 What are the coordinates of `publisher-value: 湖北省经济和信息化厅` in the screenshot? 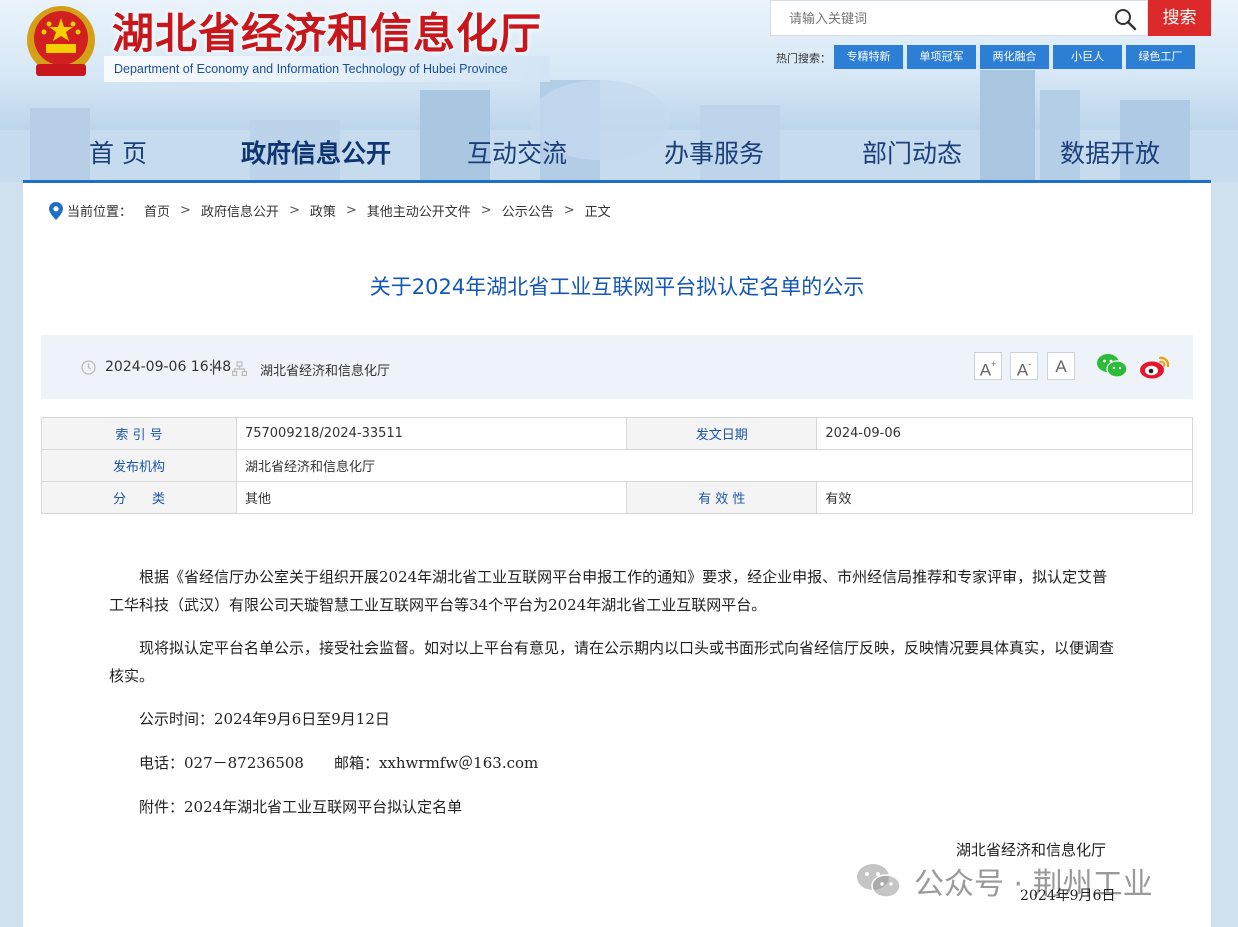 It's located at (714, 465).